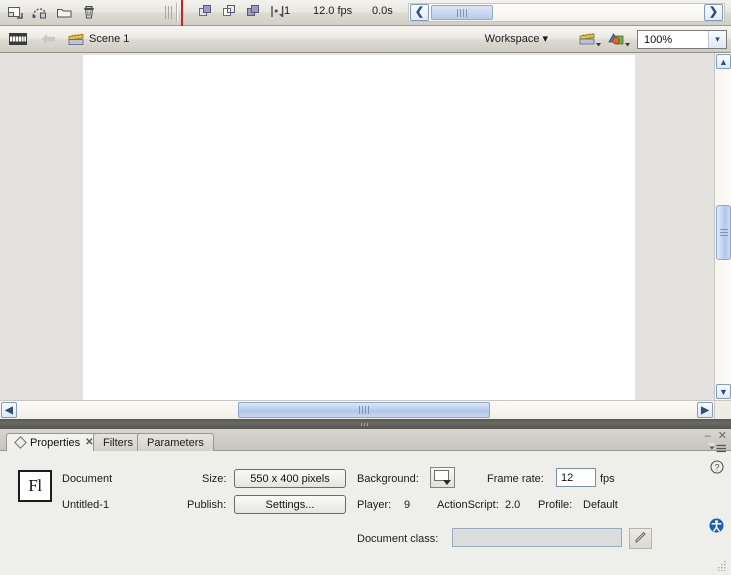  Describe the element at coordinates (241, 11) in the screenshot. I see `onion-skin-tools-group` at that location.